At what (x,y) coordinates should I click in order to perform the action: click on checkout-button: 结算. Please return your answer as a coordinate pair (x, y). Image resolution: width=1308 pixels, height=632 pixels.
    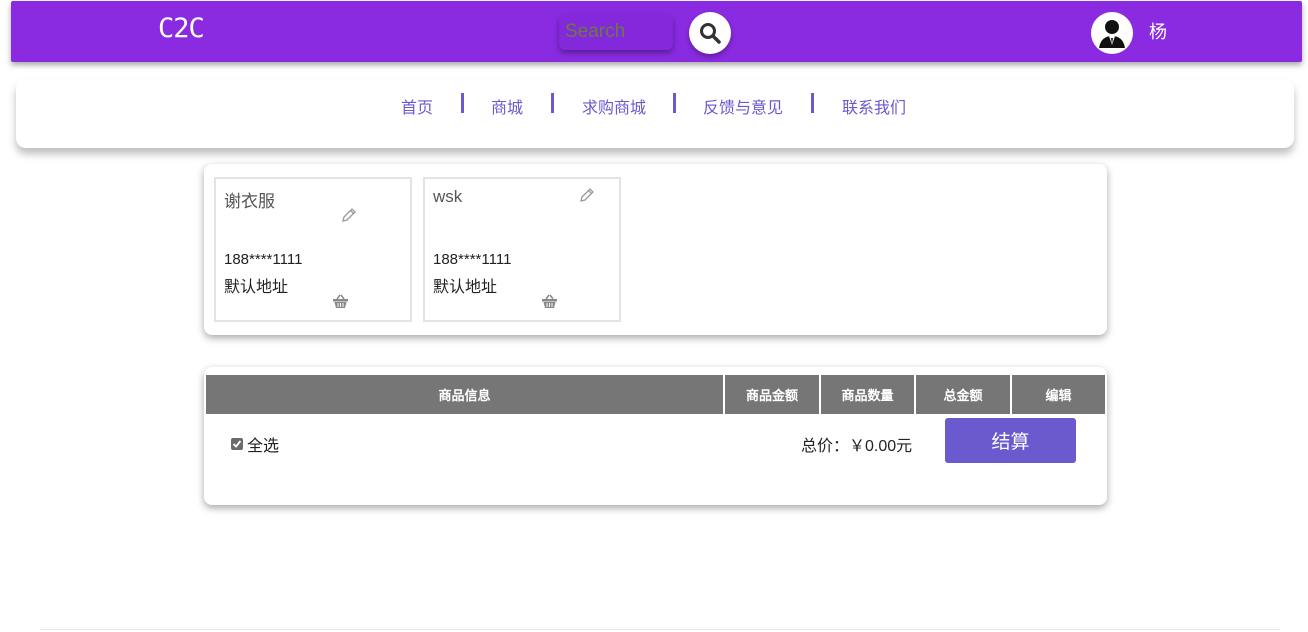
    Looking at the image, I should click on (1010, 440).